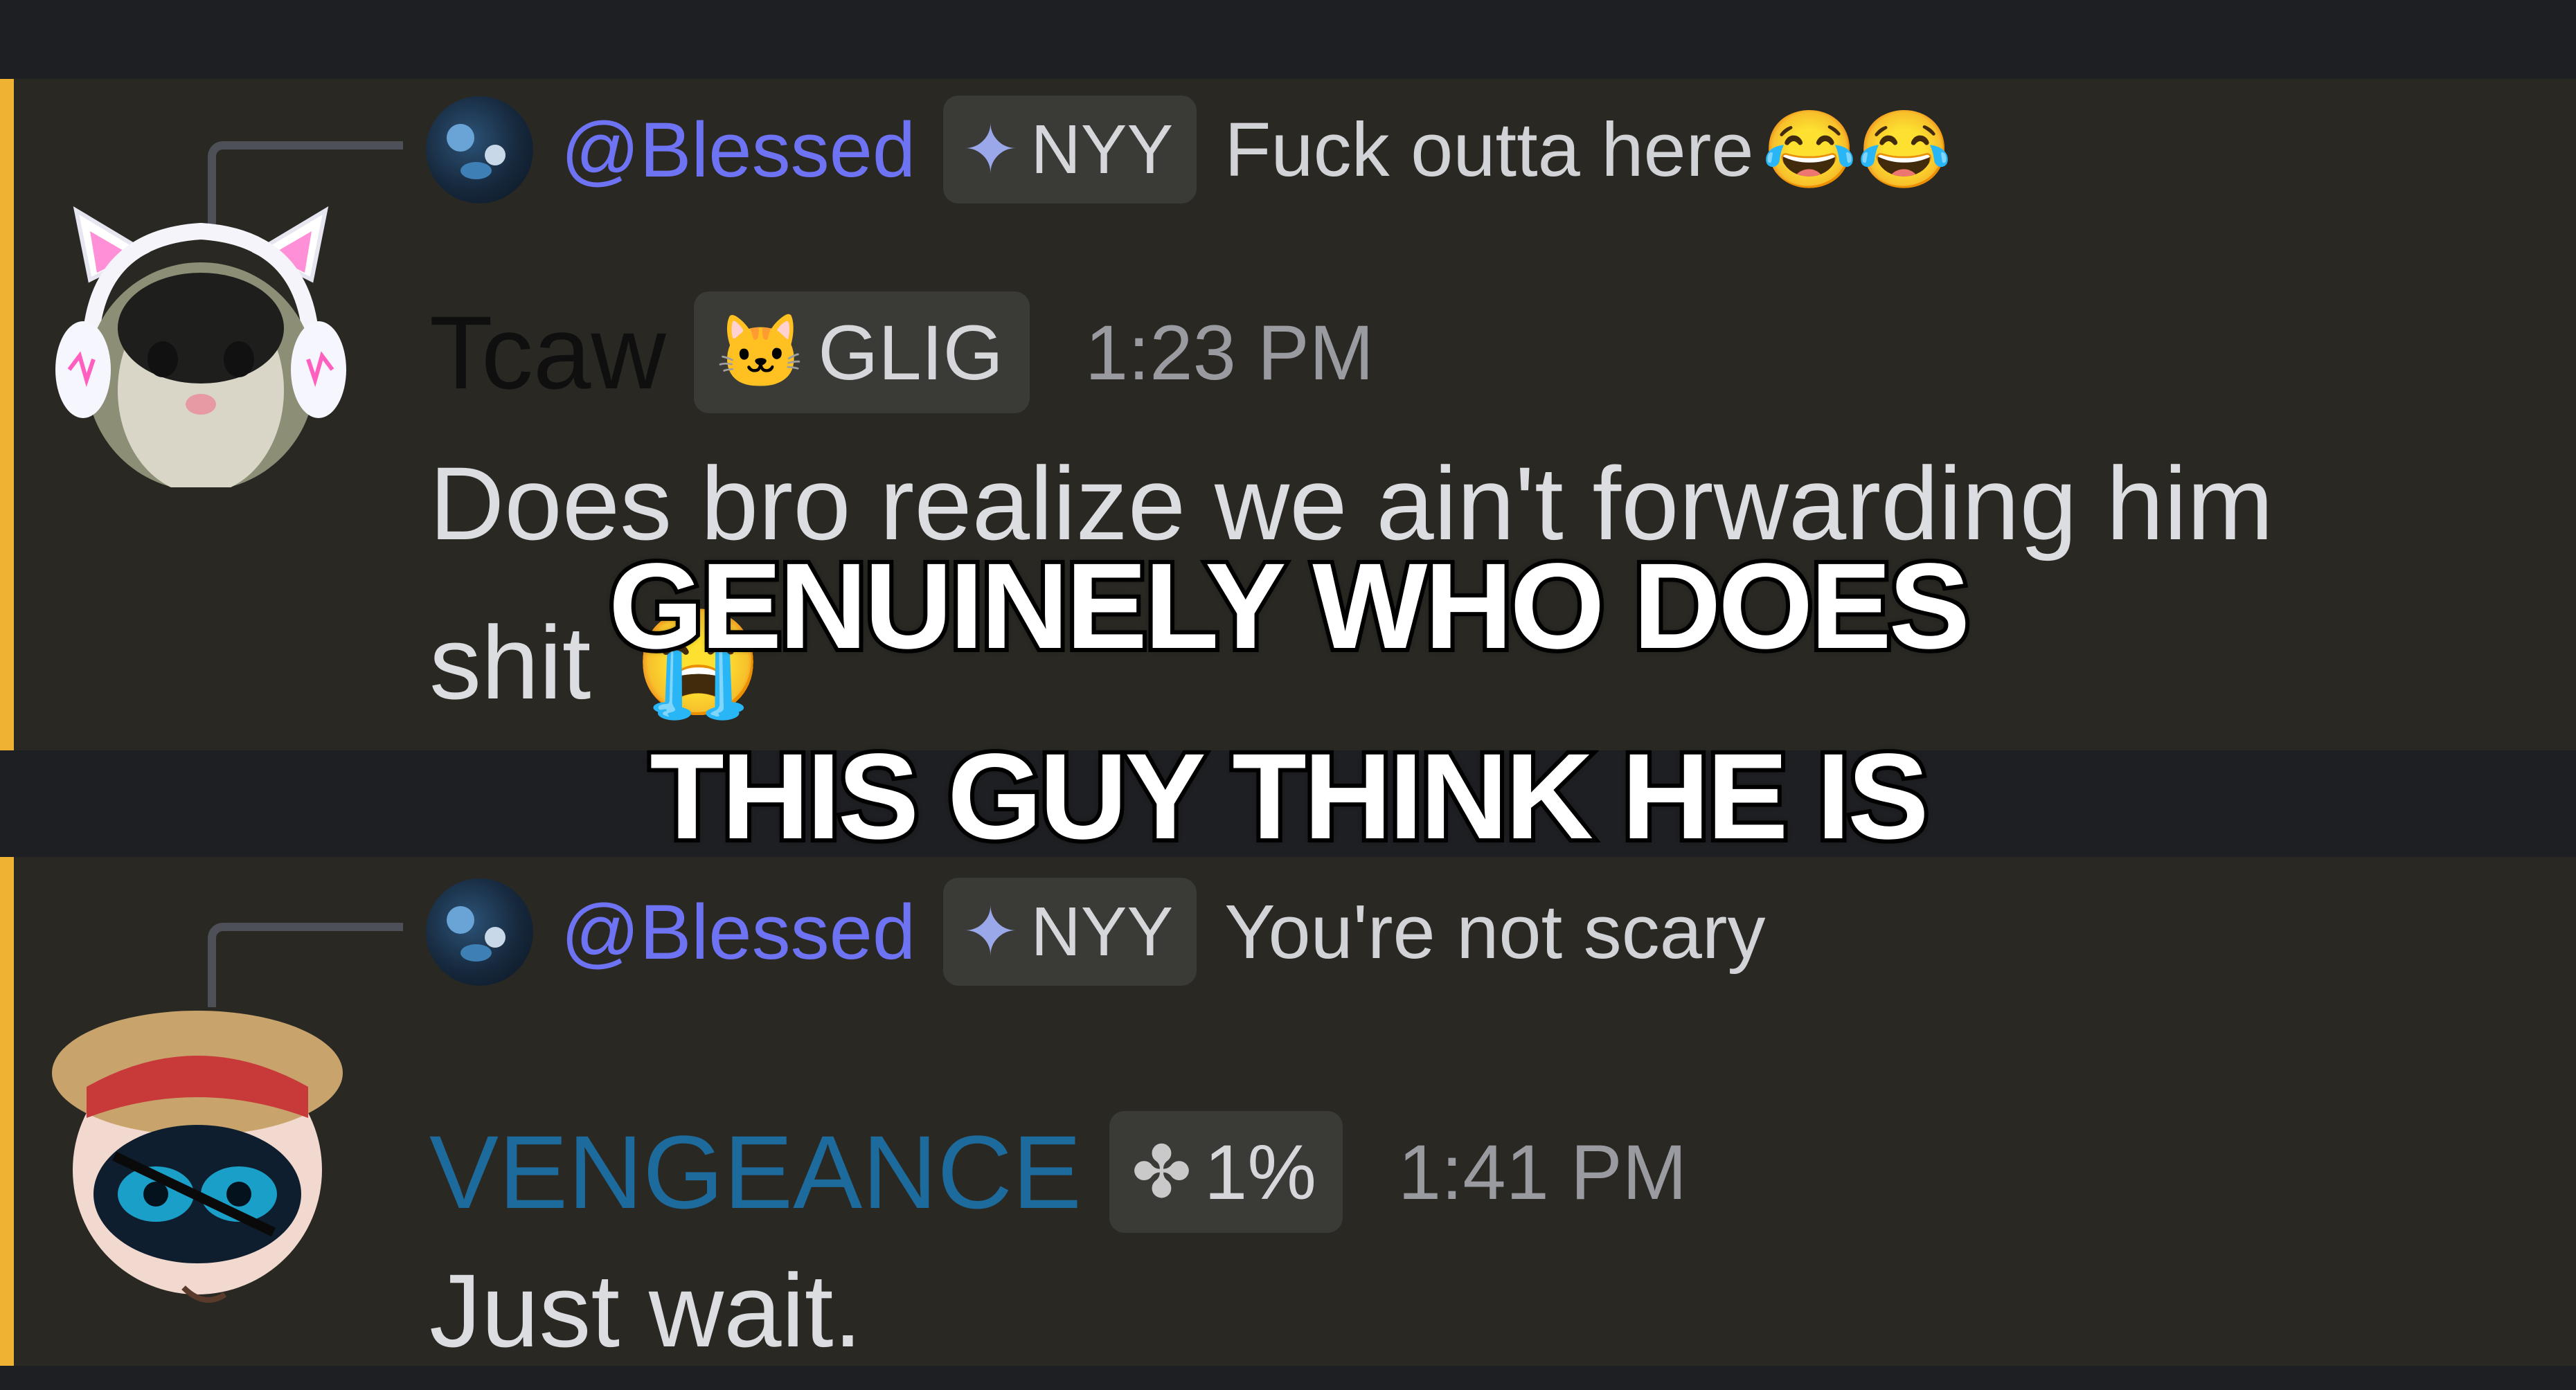 The width and height of the screenshot is (2576, 1390). I want to click on message-header: Tcaw 🐱 GLIG 1:23 PM, so click(901, 352).